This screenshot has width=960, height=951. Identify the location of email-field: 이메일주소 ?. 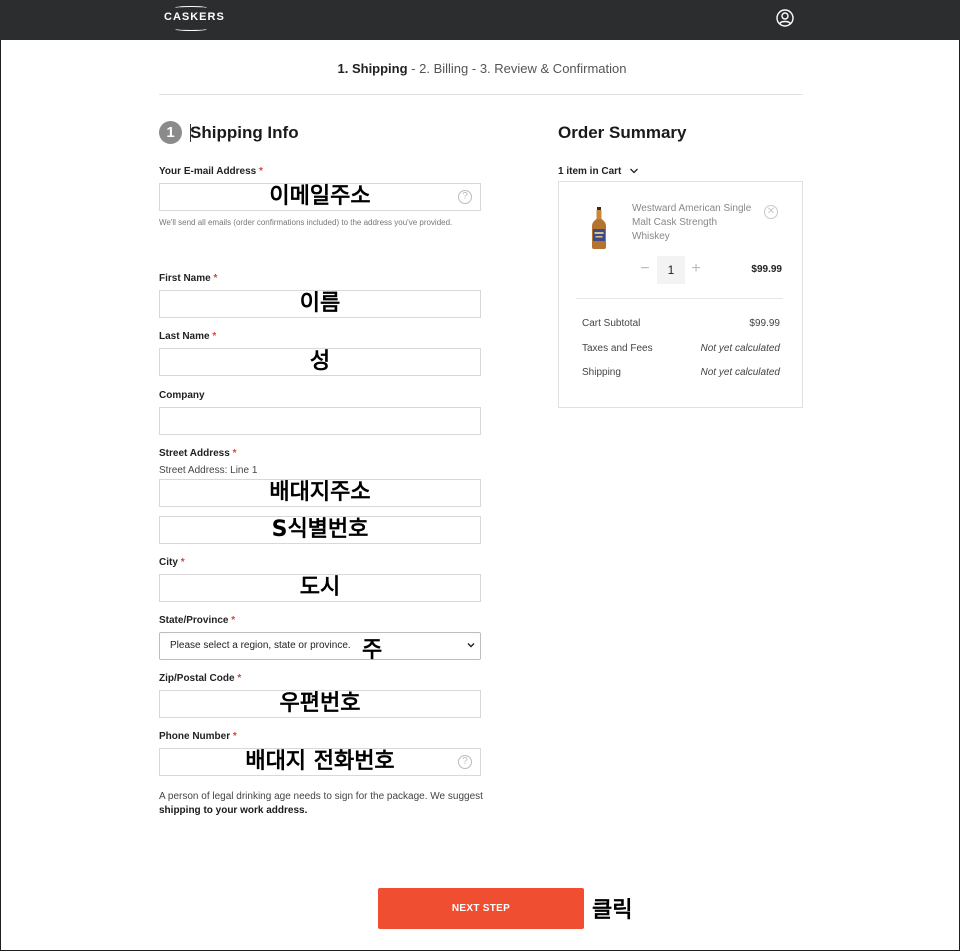
(320, 197).